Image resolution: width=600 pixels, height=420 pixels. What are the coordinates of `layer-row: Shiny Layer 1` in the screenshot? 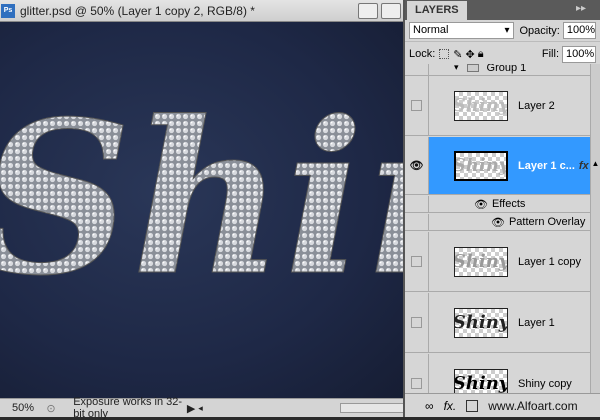 It's located at (498, 323).